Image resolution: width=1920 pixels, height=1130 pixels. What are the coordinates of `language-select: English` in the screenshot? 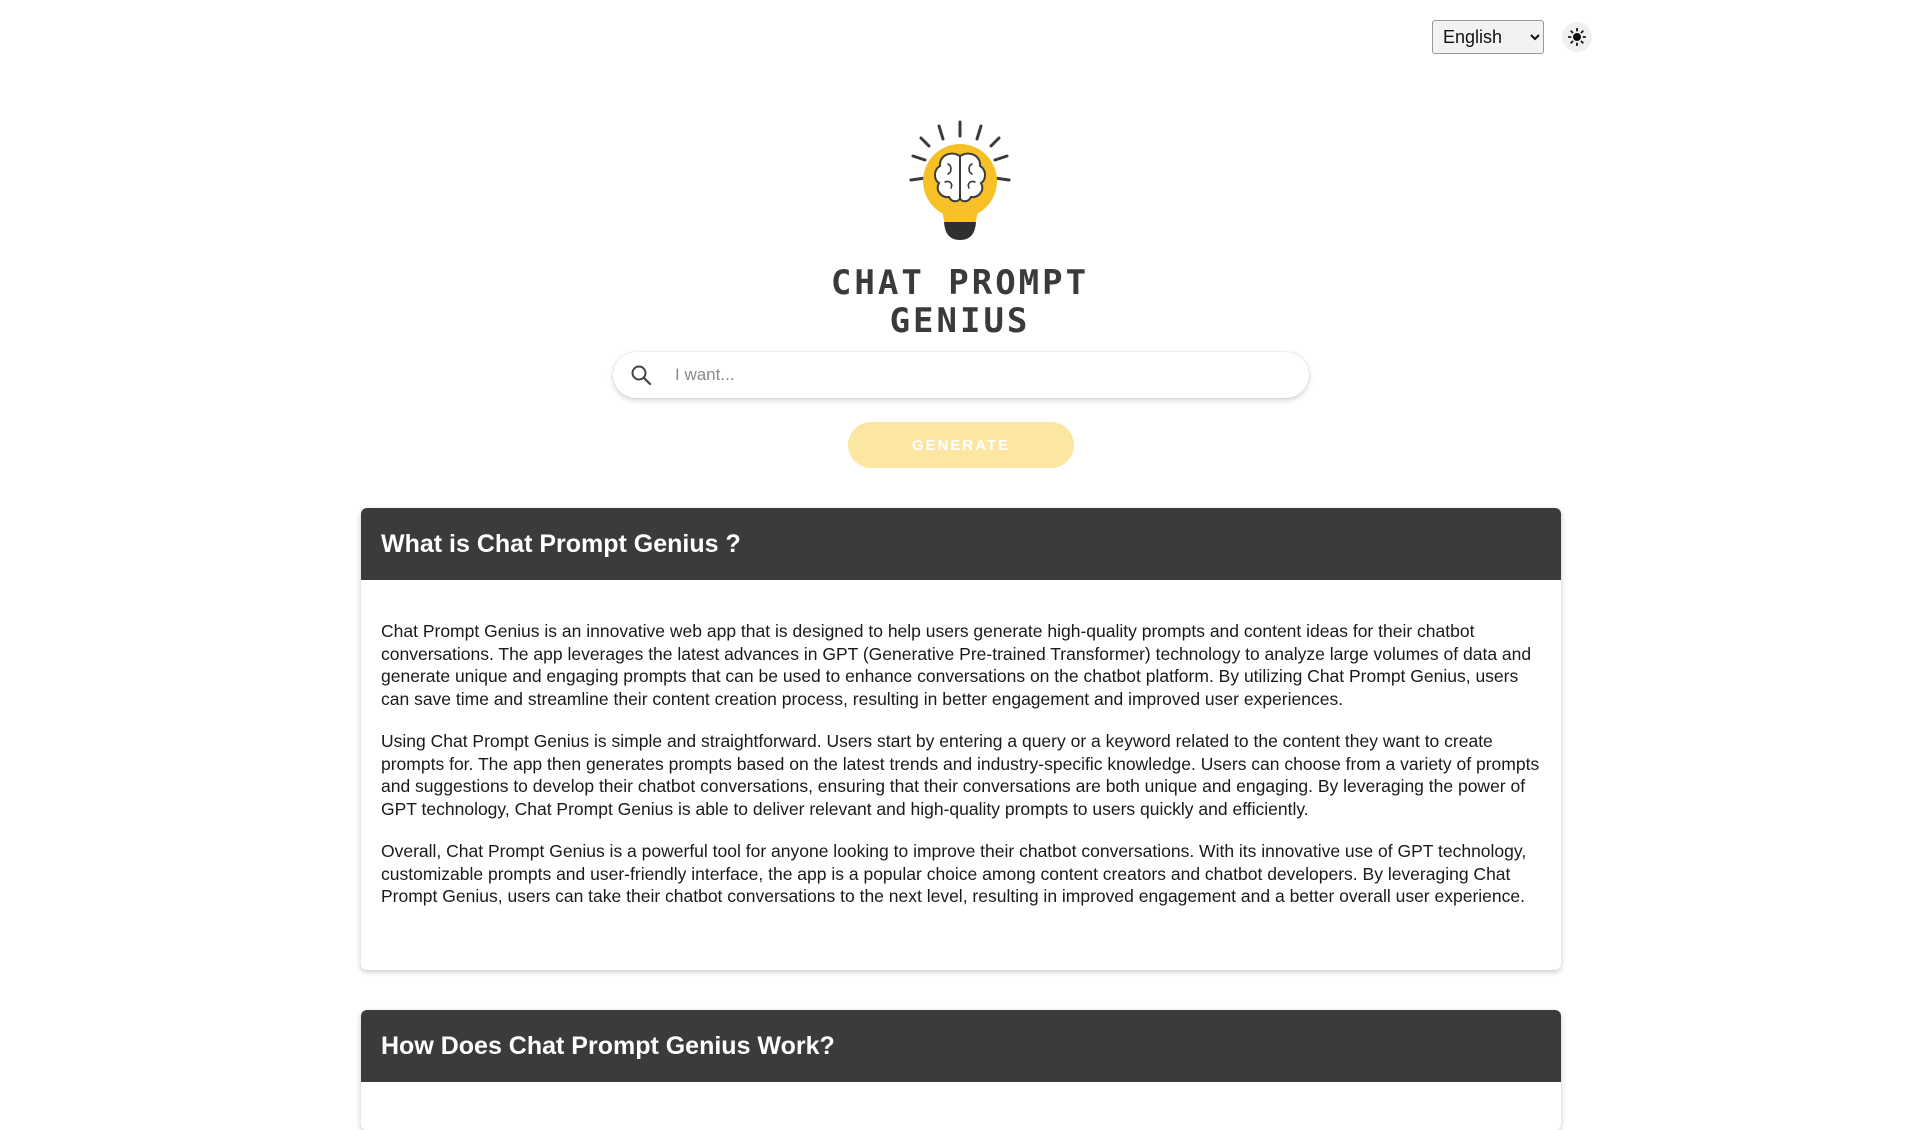 It's located at (1488, 37).